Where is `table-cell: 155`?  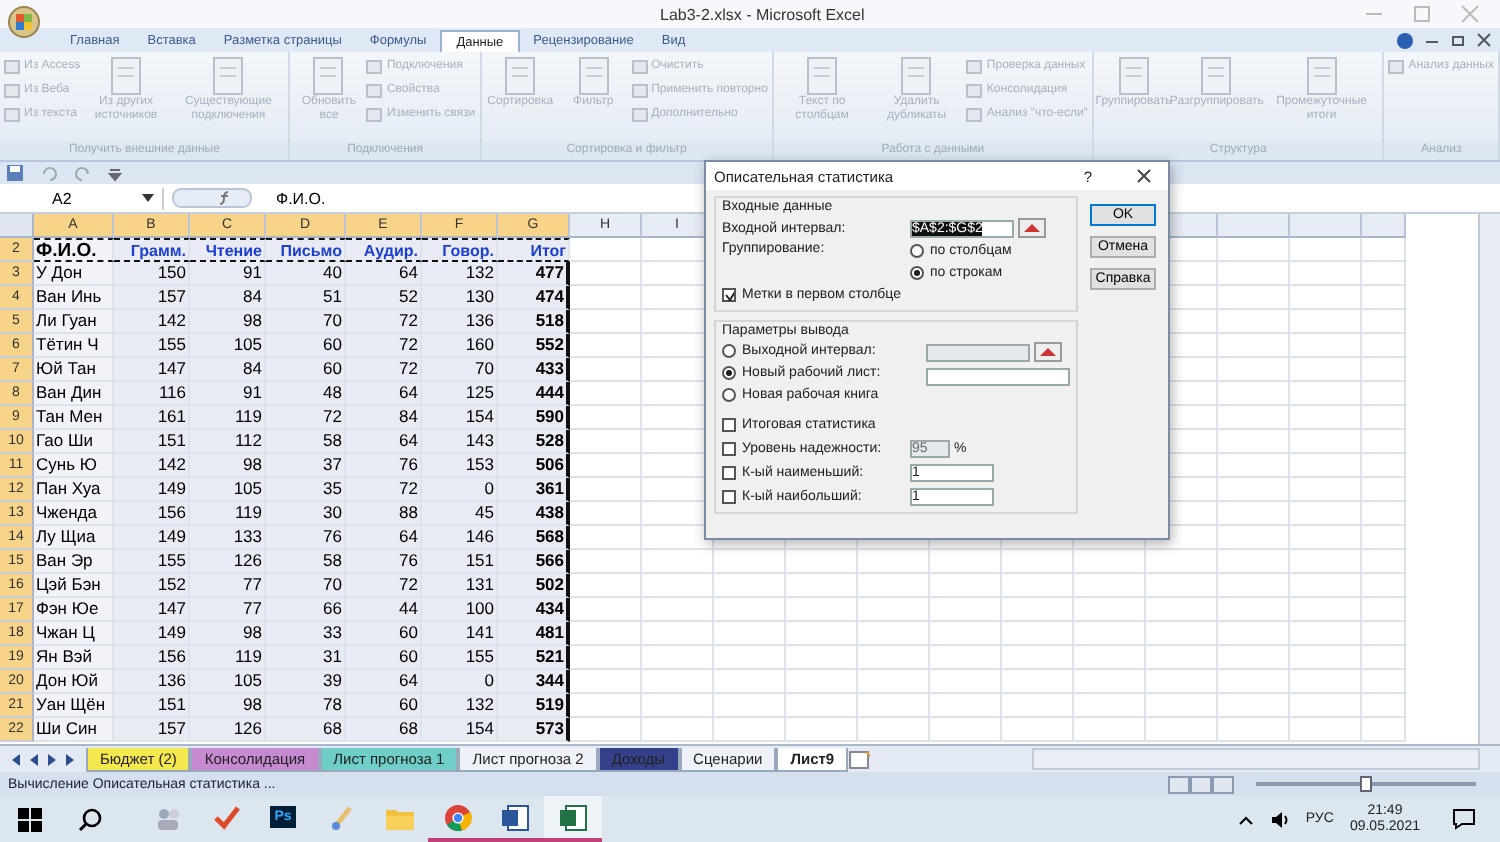
table-cell: 155 is located at coordinates (152, 562).